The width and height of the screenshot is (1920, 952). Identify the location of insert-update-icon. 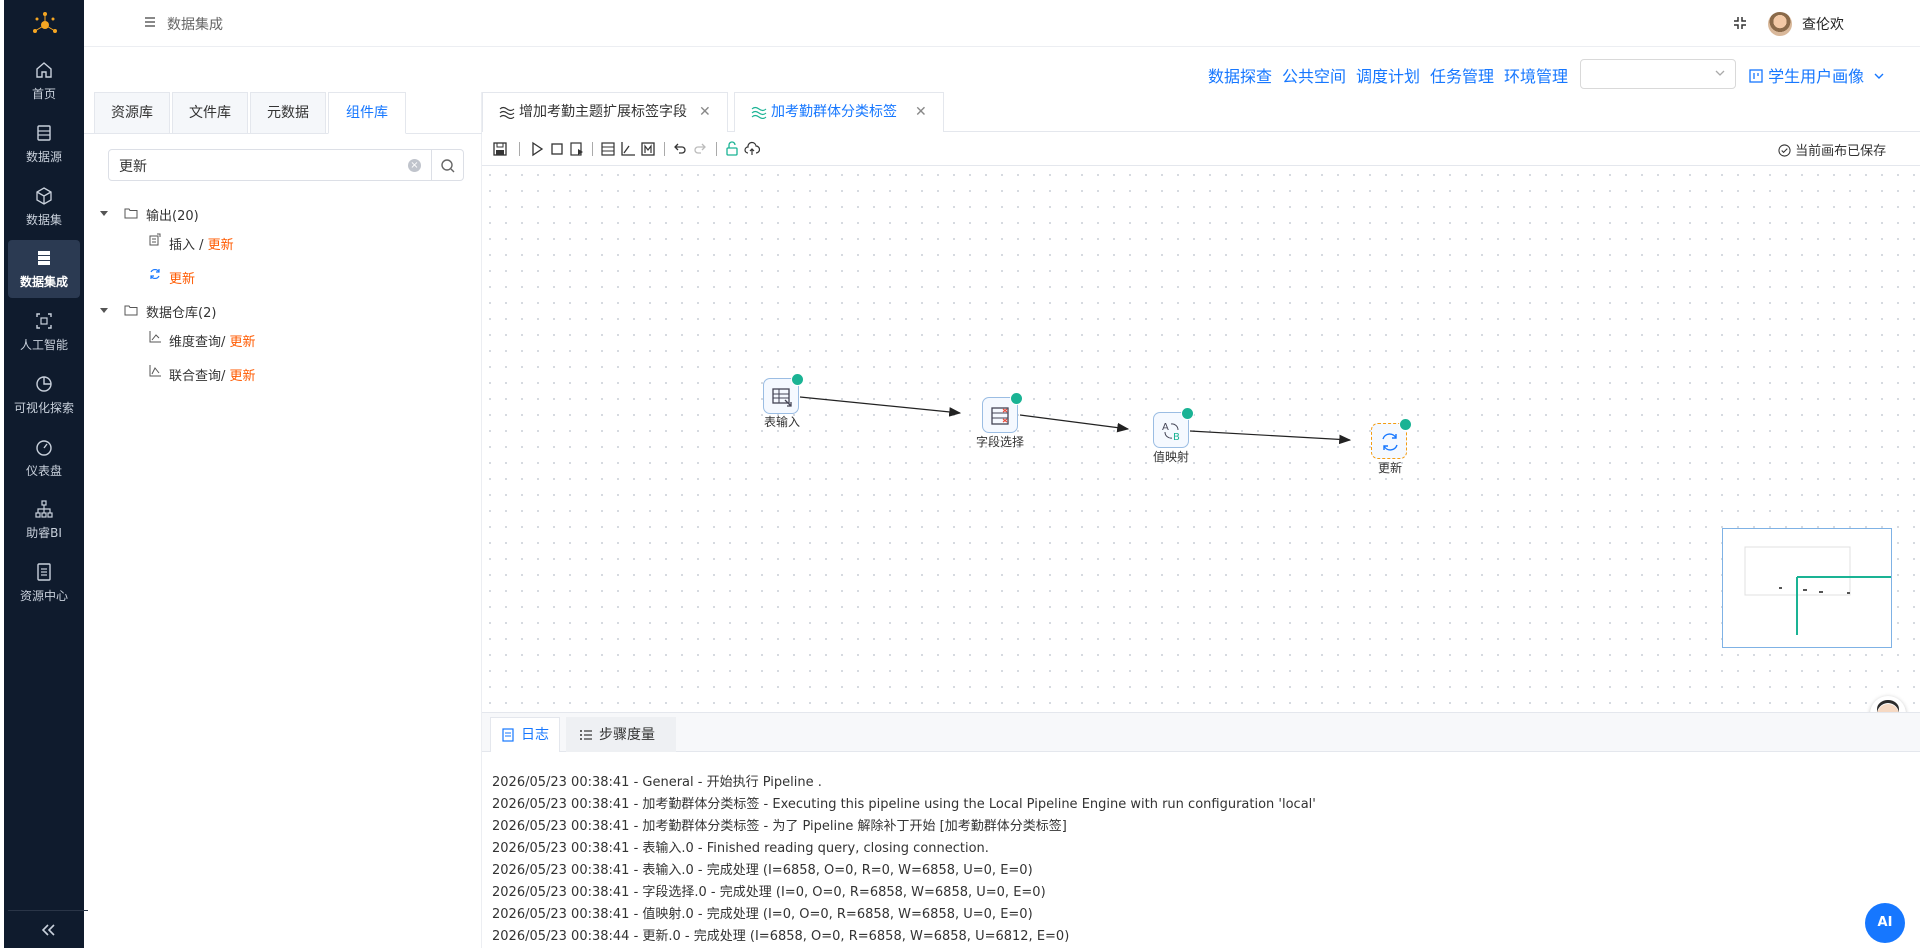
(155, 239).